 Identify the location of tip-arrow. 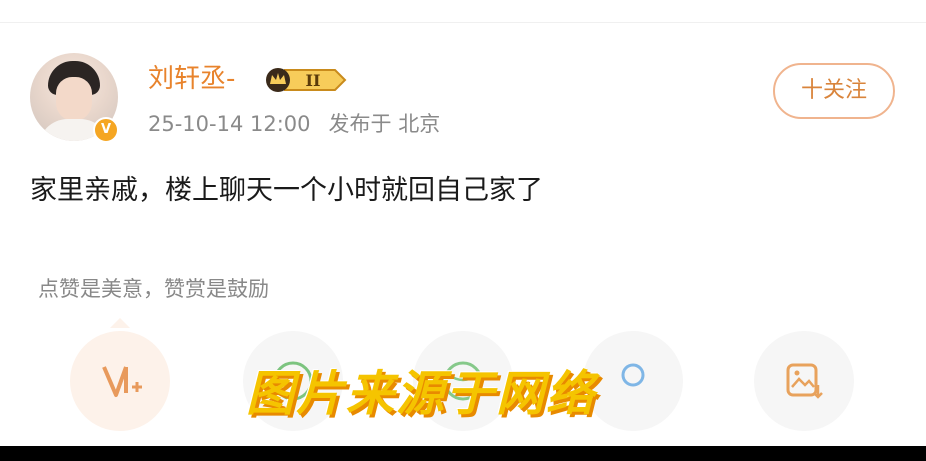
(120, 323).